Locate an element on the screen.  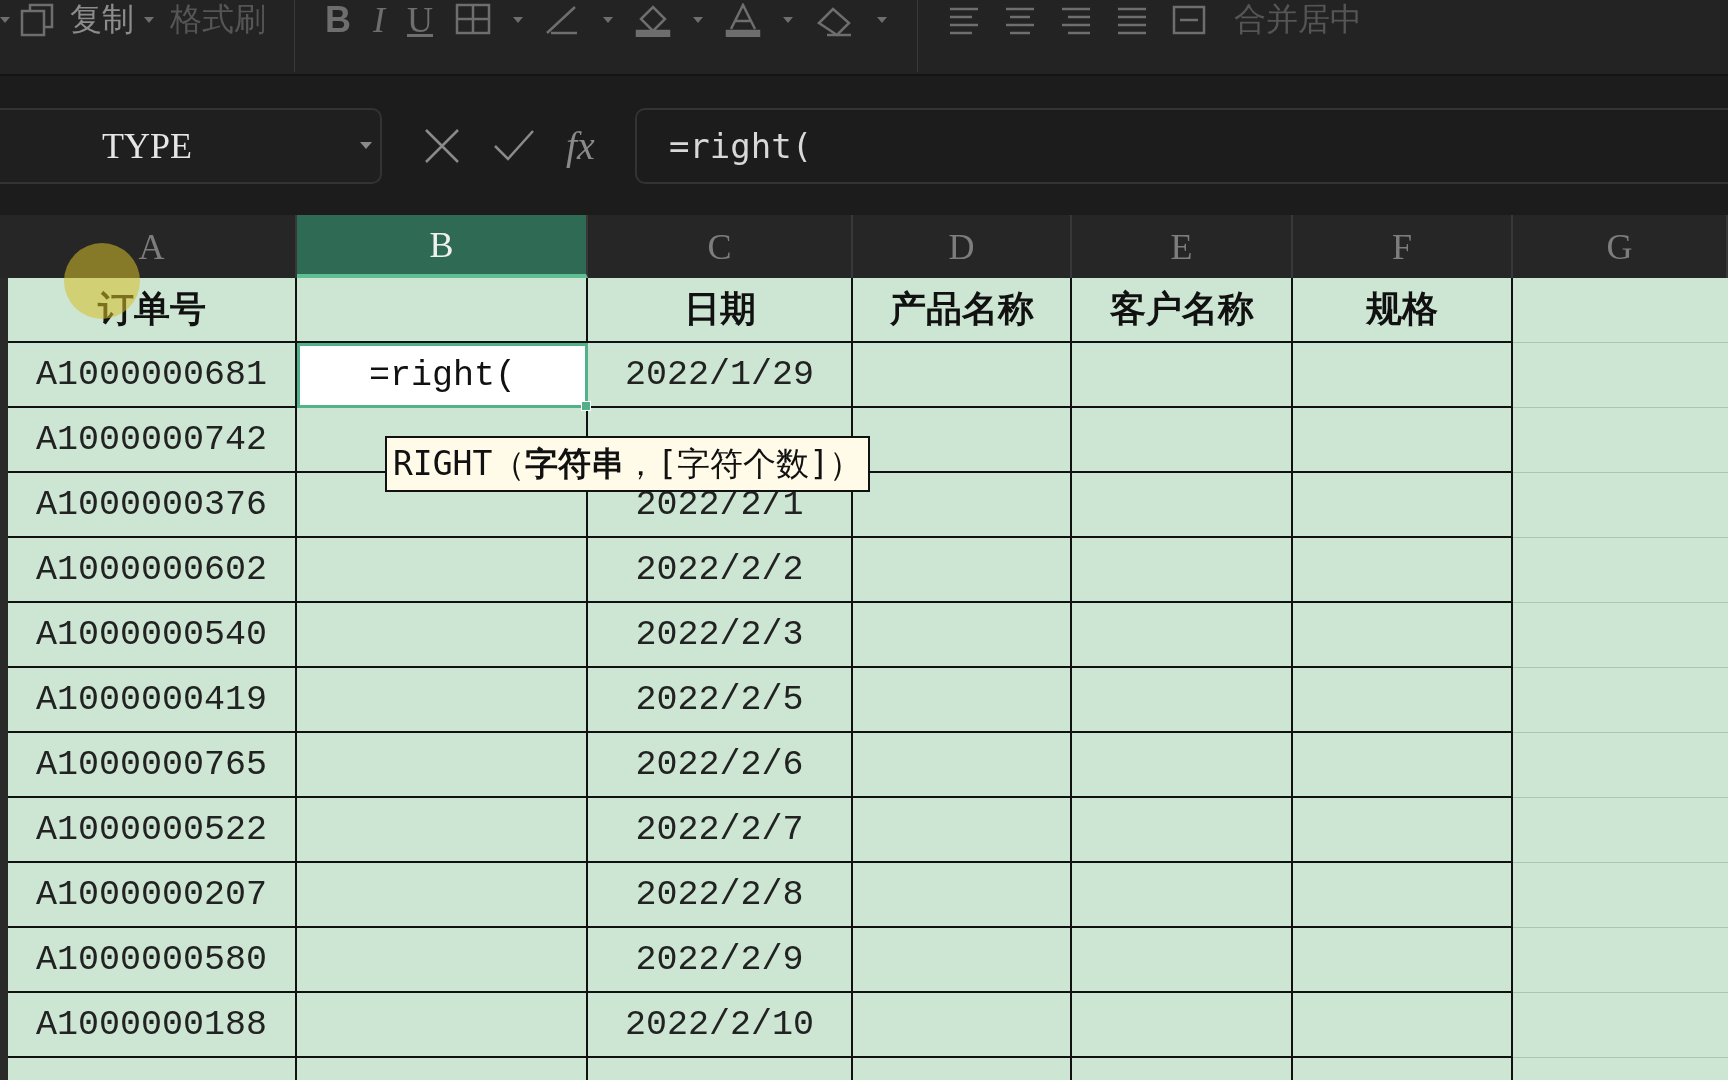
column-header: G is located at coordinates (1620, 246).